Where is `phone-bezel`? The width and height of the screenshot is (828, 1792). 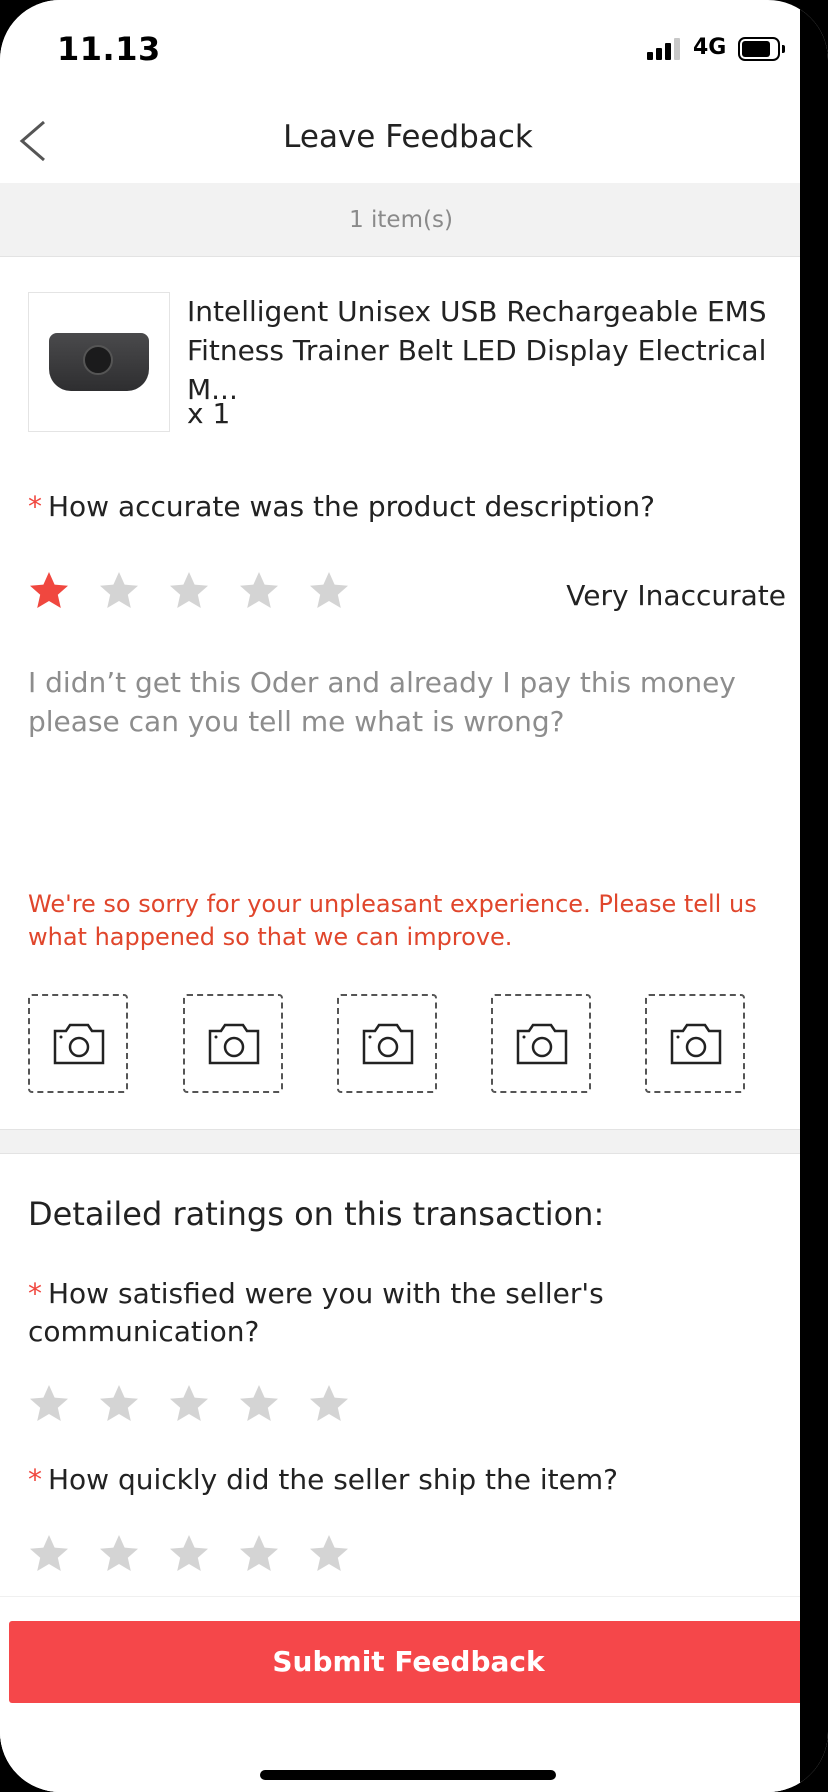
phone-bezel is located at coordinates (814, 896).